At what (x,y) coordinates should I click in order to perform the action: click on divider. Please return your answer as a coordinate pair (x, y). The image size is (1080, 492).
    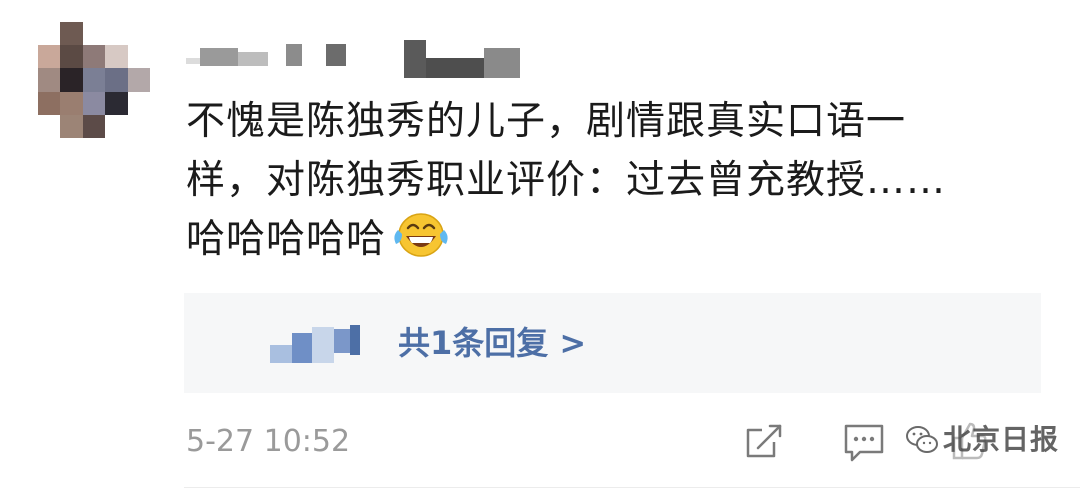
    Looking at the image, I should click on (632, 487).